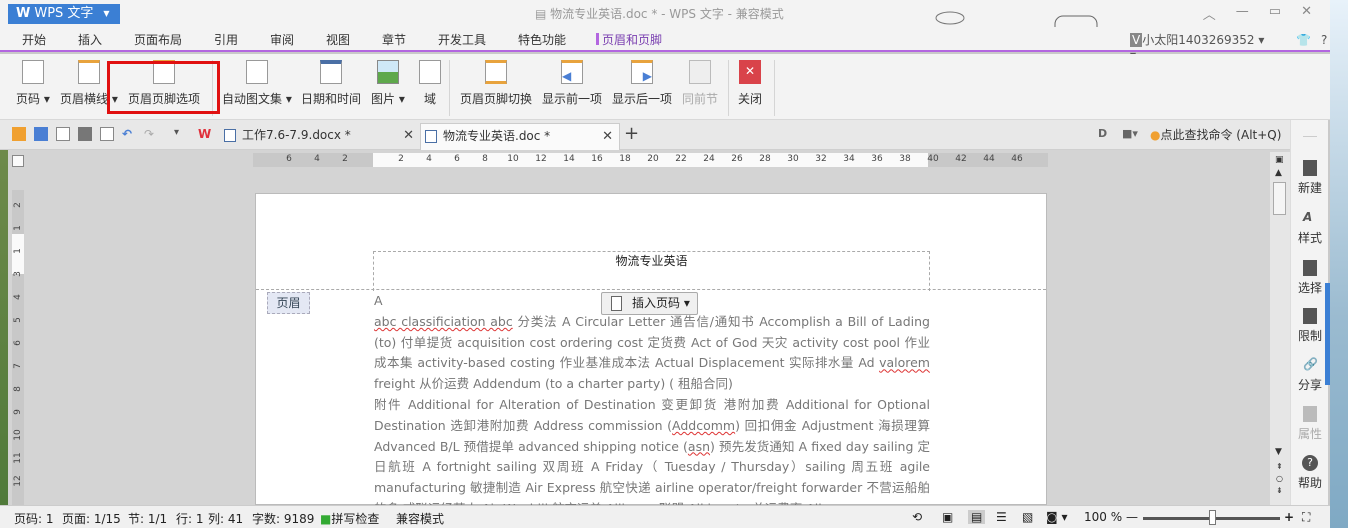 This screenshot has width=1348, height=528. Describe the element at coordinates (1103, 517) in the screenshot. I see `zoom-level: 100 %` at that location.